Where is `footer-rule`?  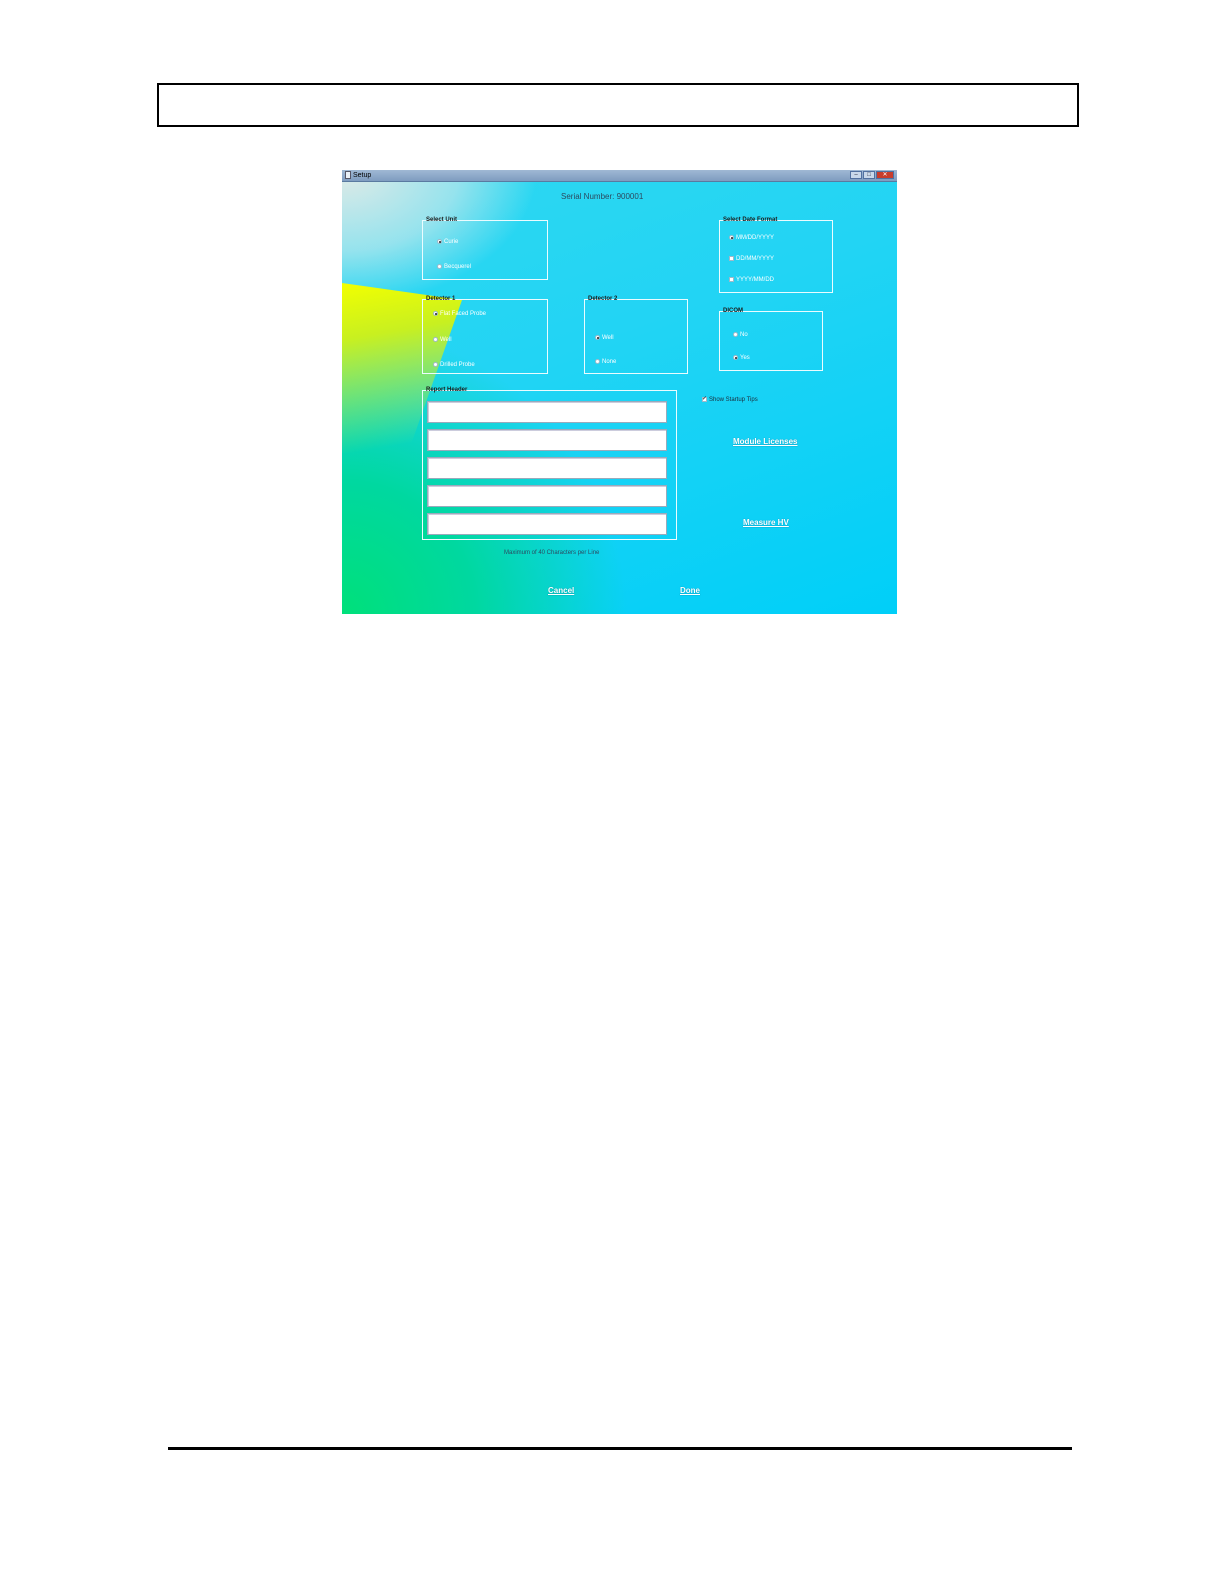 footer-rule is located at coordinates (620, 1448).